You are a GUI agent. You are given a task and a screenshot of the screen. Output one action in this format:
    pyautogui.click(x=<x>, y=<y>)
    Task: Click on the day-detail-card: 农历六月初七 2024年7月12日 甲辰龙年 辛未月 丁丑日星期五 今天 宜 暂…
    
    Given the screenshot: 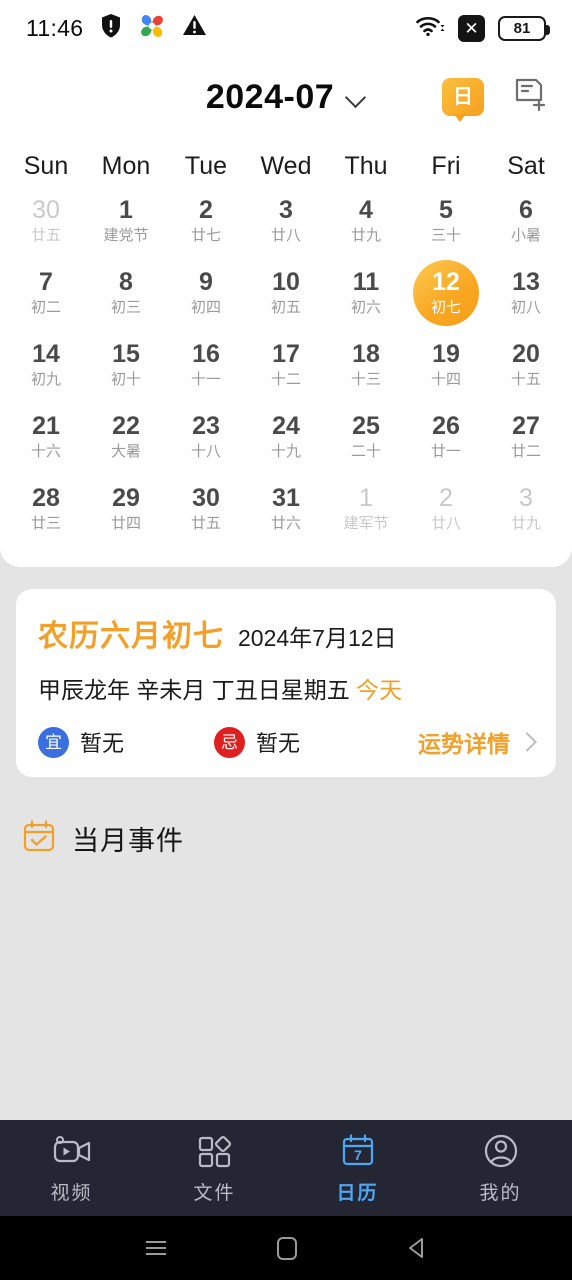 What is the action you would take?
    pyautogui.click(x=286, y=683)
    